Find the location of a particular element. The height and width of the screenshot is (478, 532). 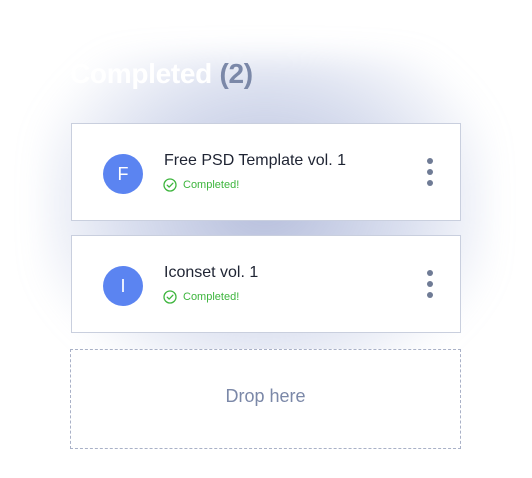

column-header: Completed (2) is located at coordinates (161, 74).